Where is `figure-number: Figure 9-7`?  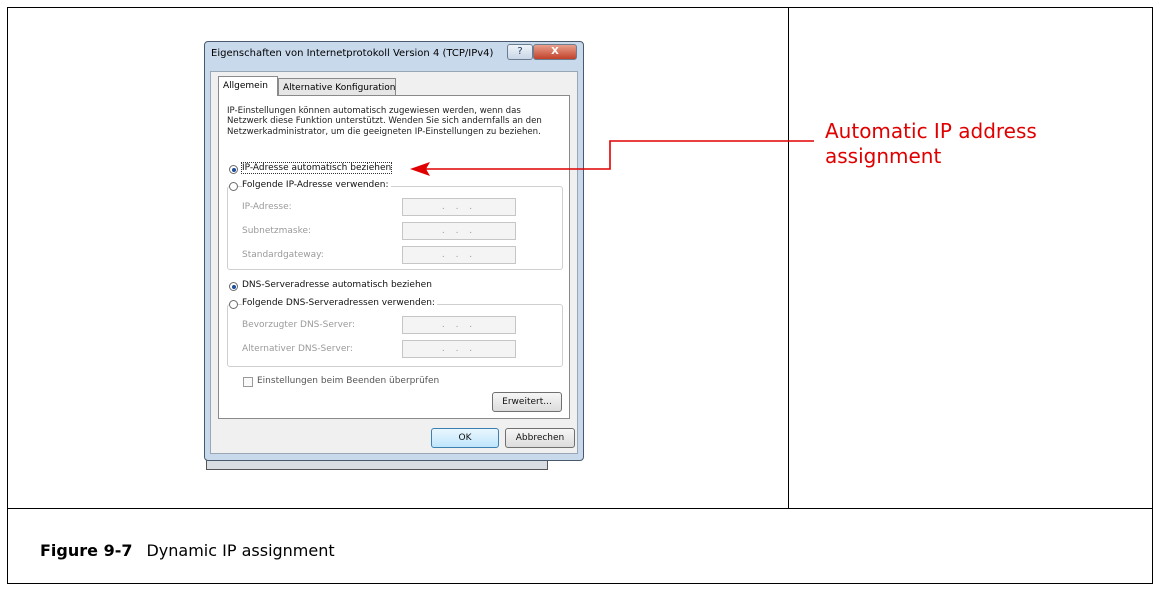 figure-number: Figure 9-7 is located at coordinates (86, 550).